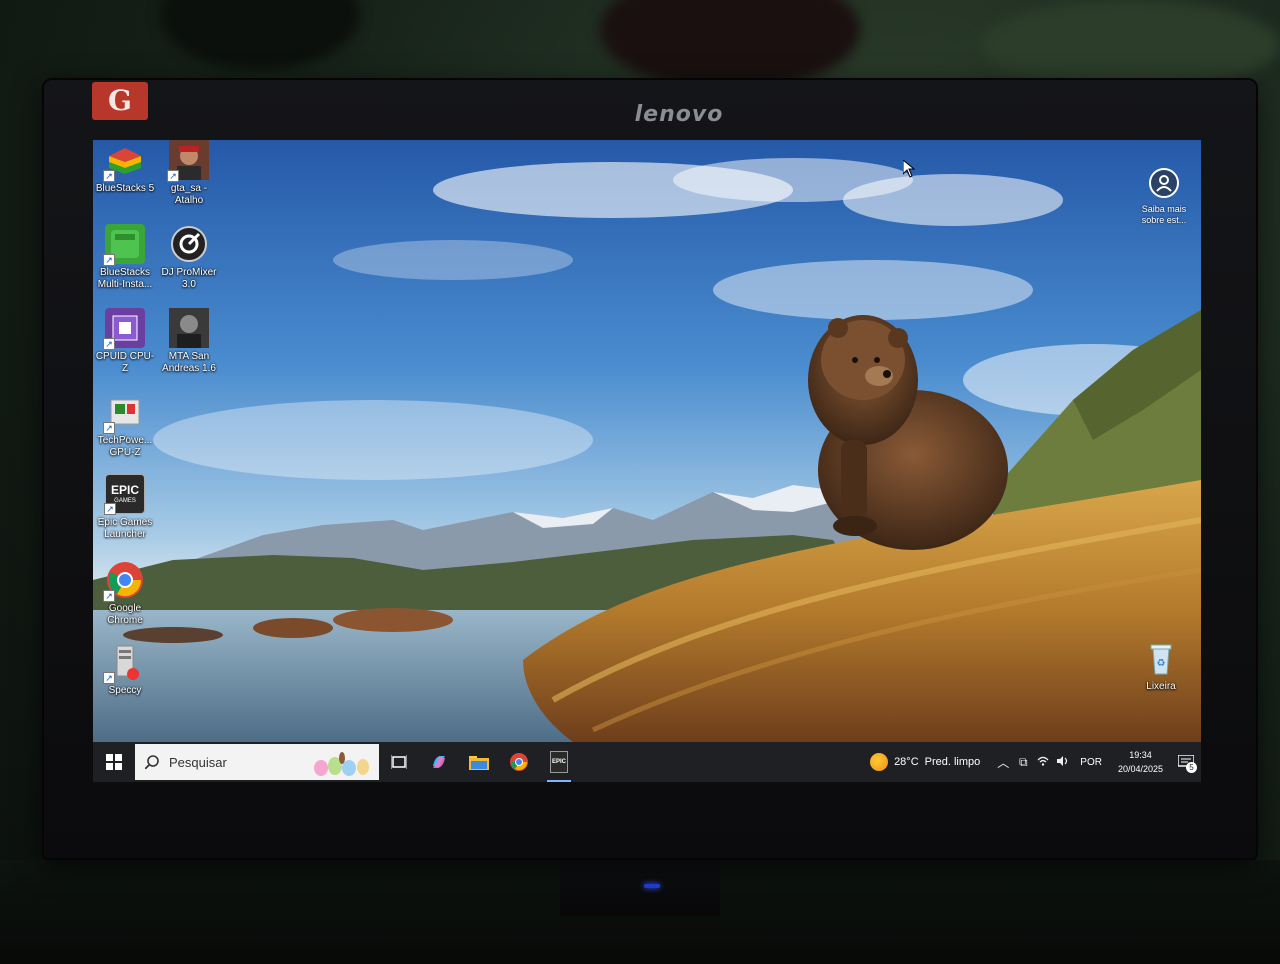 The image size is (1280, 964). What do you see at coordinates (257, 762) in the screenshot?
I see `taskbar-search: Pesquisar` at bounding box center [257, 762].